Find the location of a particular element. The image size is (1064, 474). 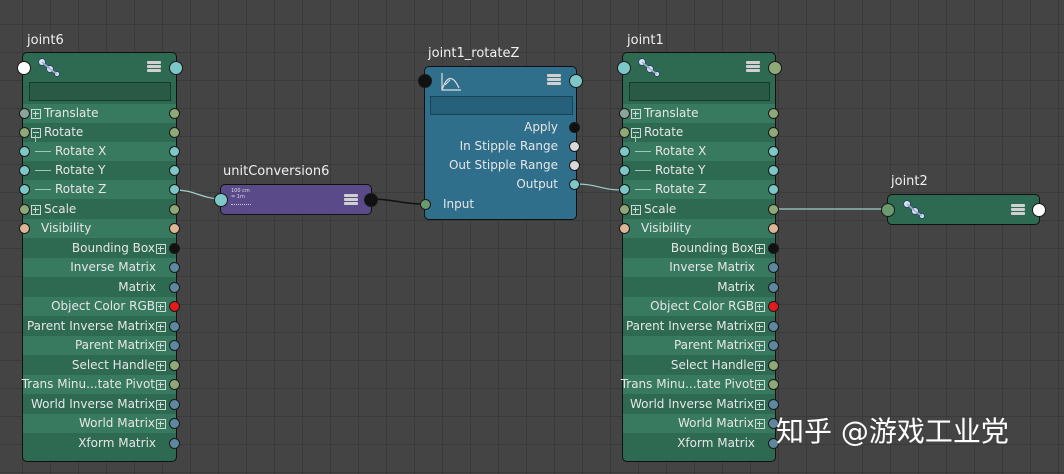

attr-row-scale: Scale is located at coordinates (699, 209).